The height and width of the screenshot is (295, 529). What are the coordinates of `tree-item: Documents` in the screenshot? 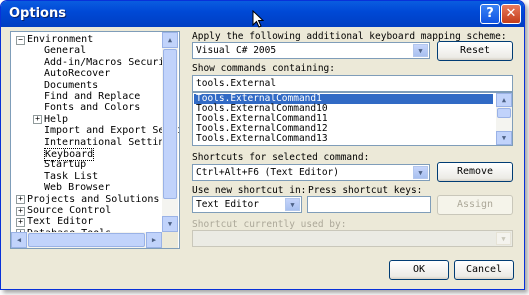 It's located at (71, 85).